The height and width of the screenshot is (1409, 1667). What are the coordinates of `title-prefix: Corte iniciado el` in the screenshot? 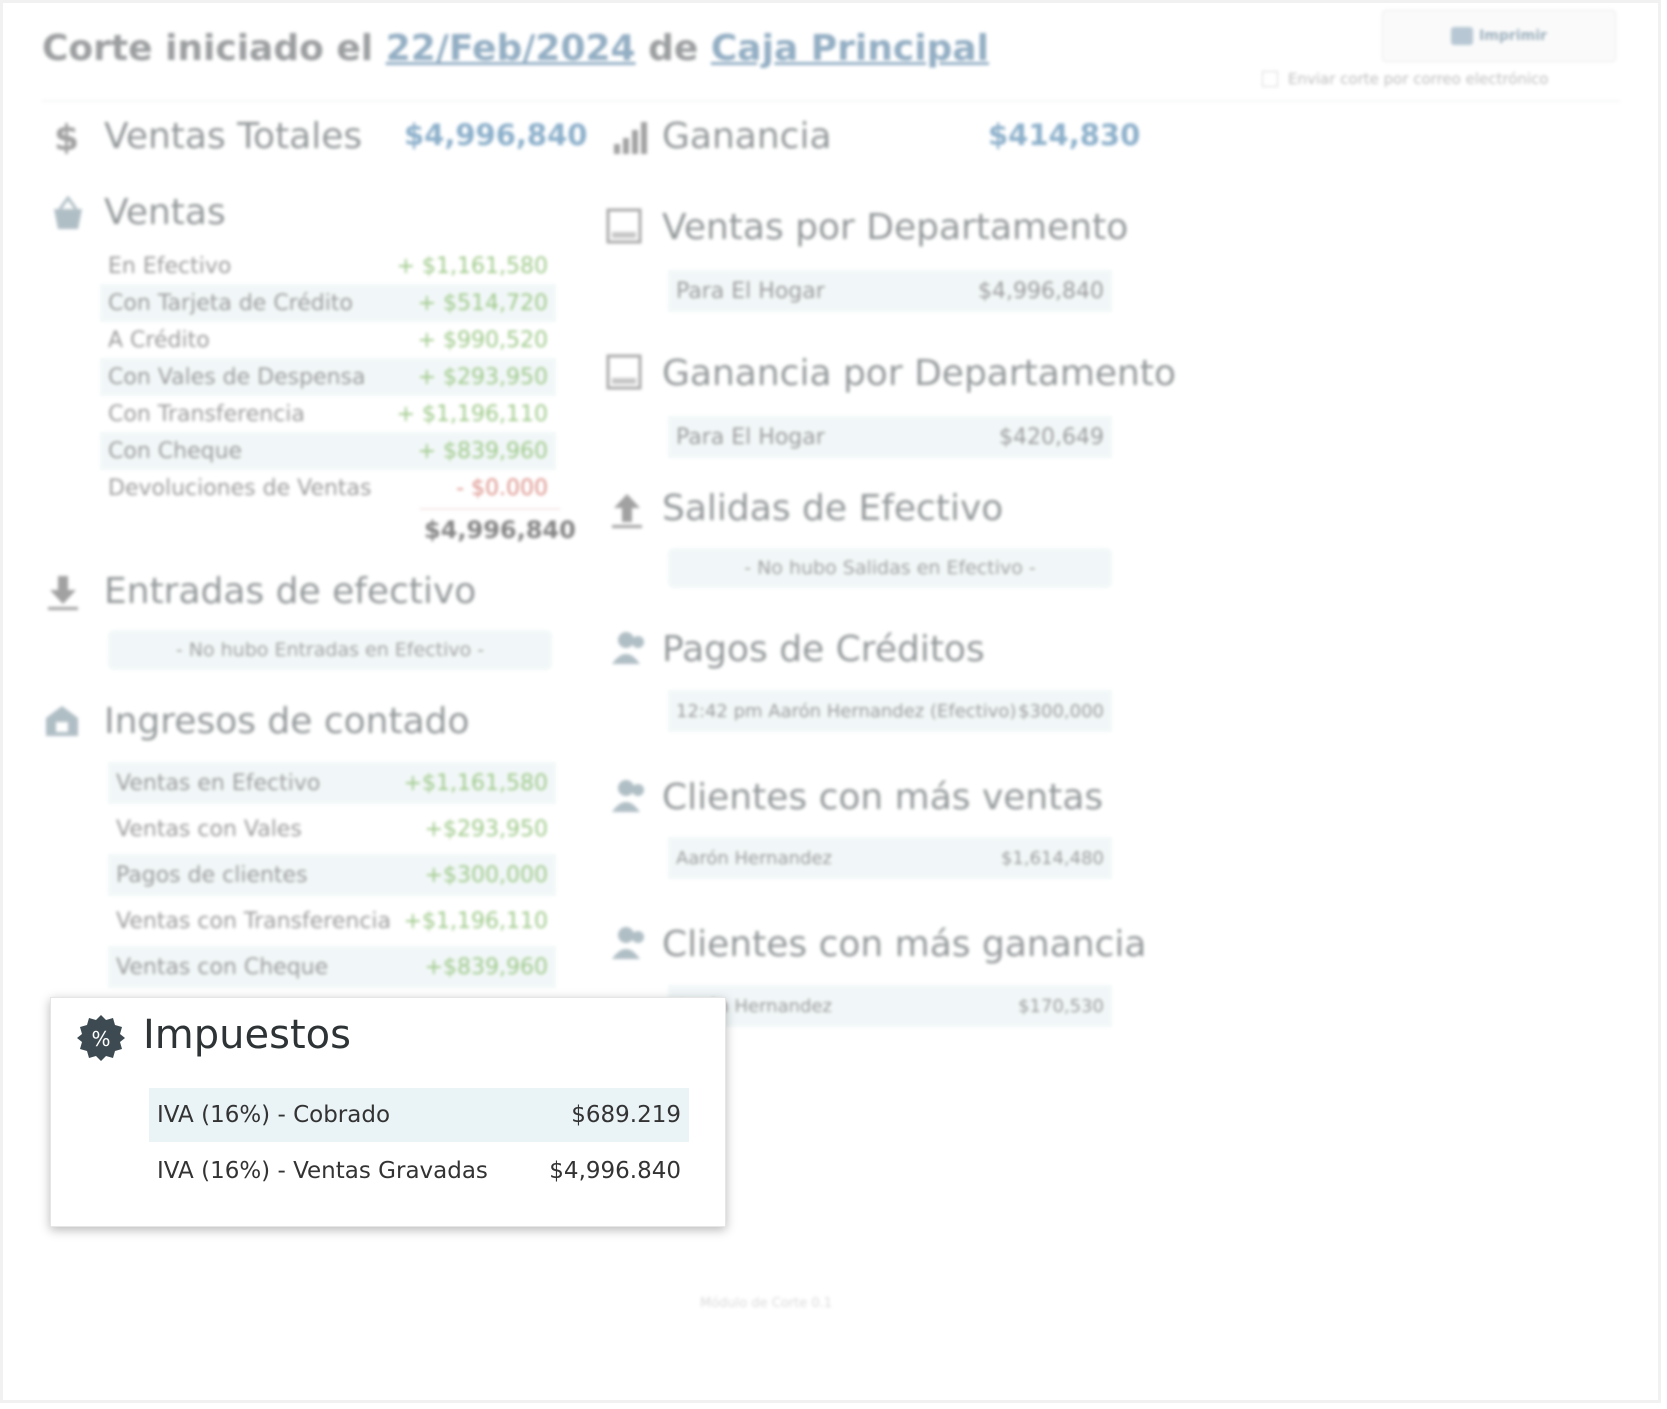 It's located at (208, 48).